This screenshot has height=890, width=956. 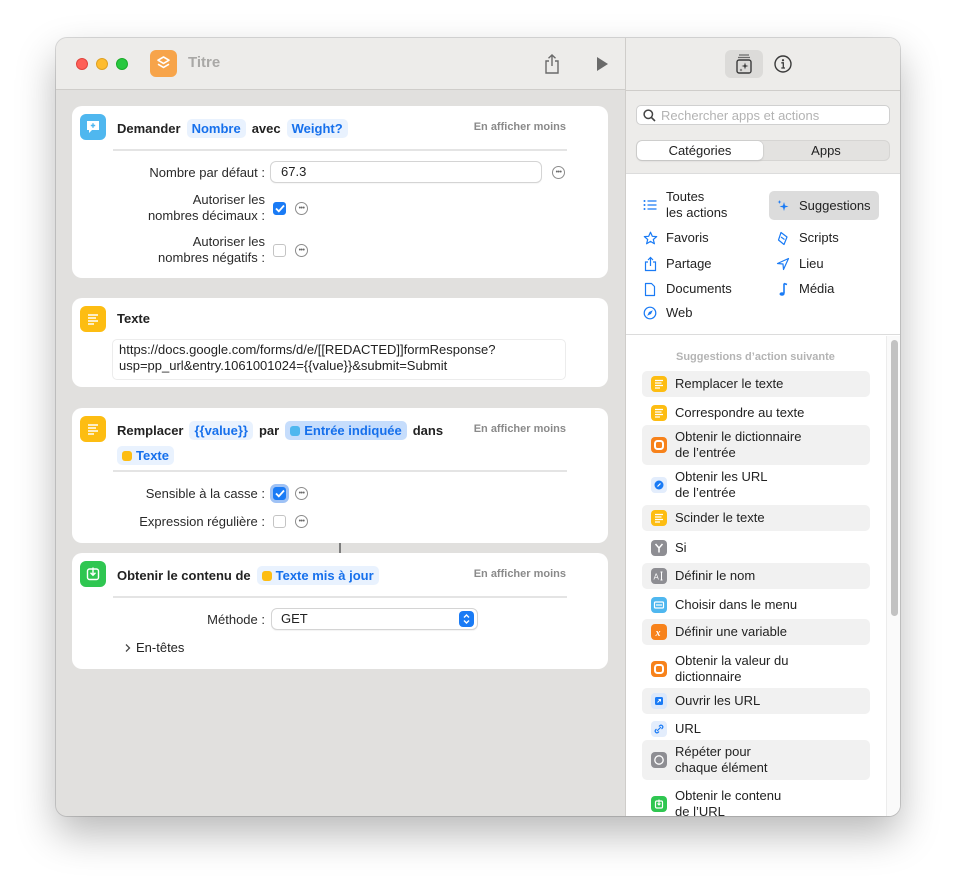 What do you see at coordinates (804, 289) in the screenshot?
I see `category-media: Média` at bounding box center [804, 289].